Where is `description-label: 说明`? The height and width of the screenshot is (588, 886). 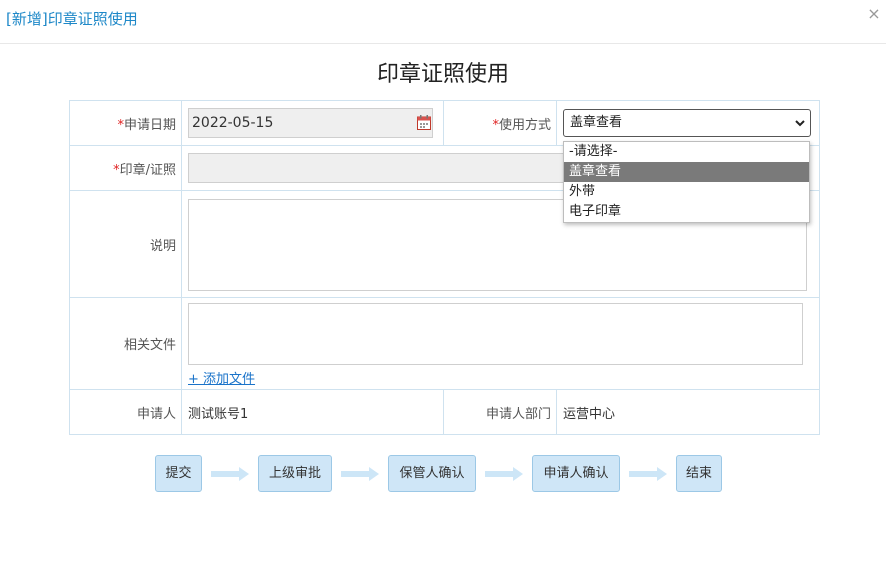
description-label: 说明 is located at coordinates (125, 244).